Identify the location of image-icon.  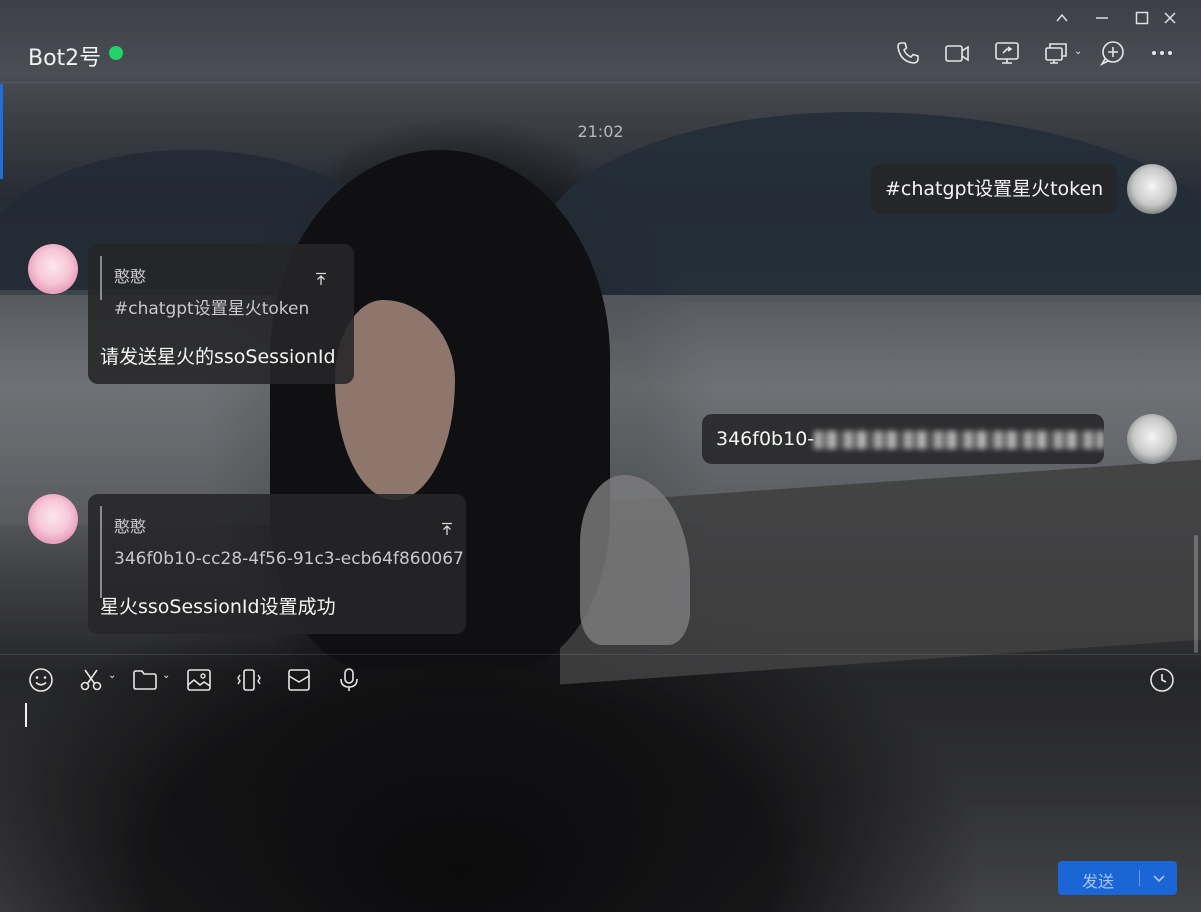
(199, 680).